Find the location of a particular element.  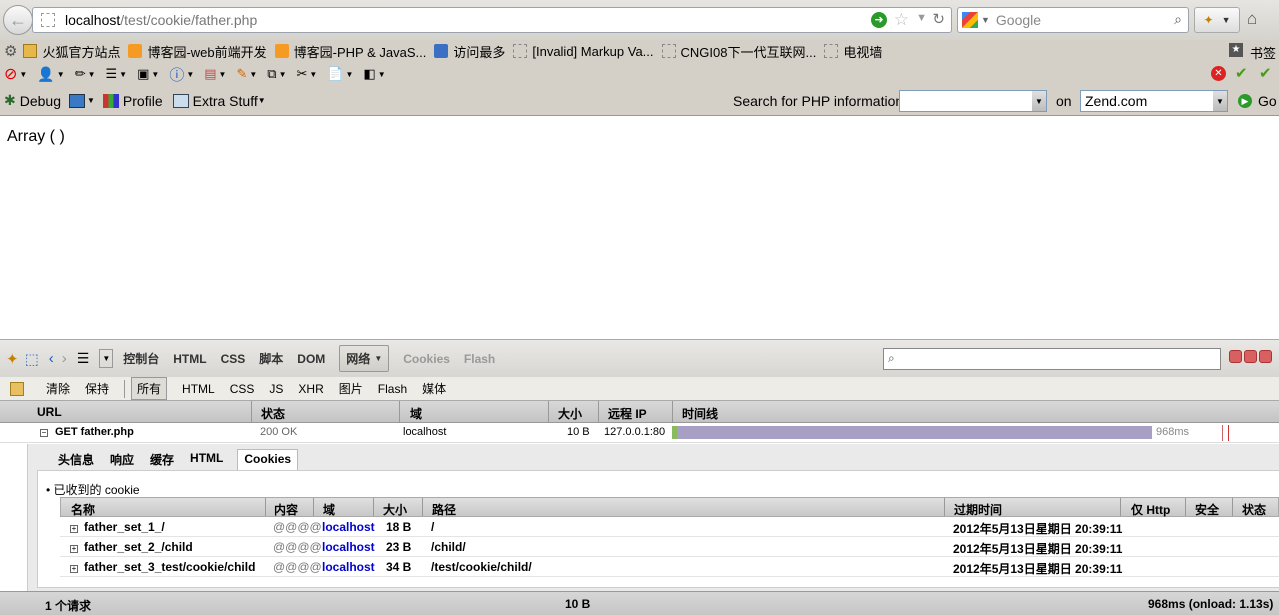

detail-tab-cookies: Cookies is located at coordinates (268, 459).